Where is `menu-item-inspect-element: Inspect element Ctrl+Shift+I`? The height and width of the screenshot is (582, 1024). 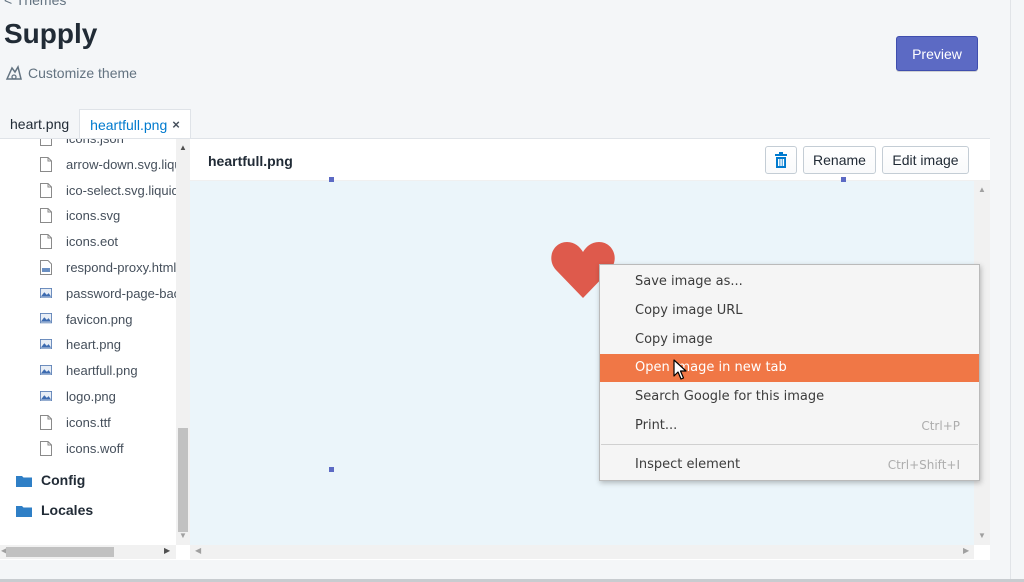
menu-item-inspect-element: Inspect element Ctrl+Shift+I is located at coordinates (789, 465).